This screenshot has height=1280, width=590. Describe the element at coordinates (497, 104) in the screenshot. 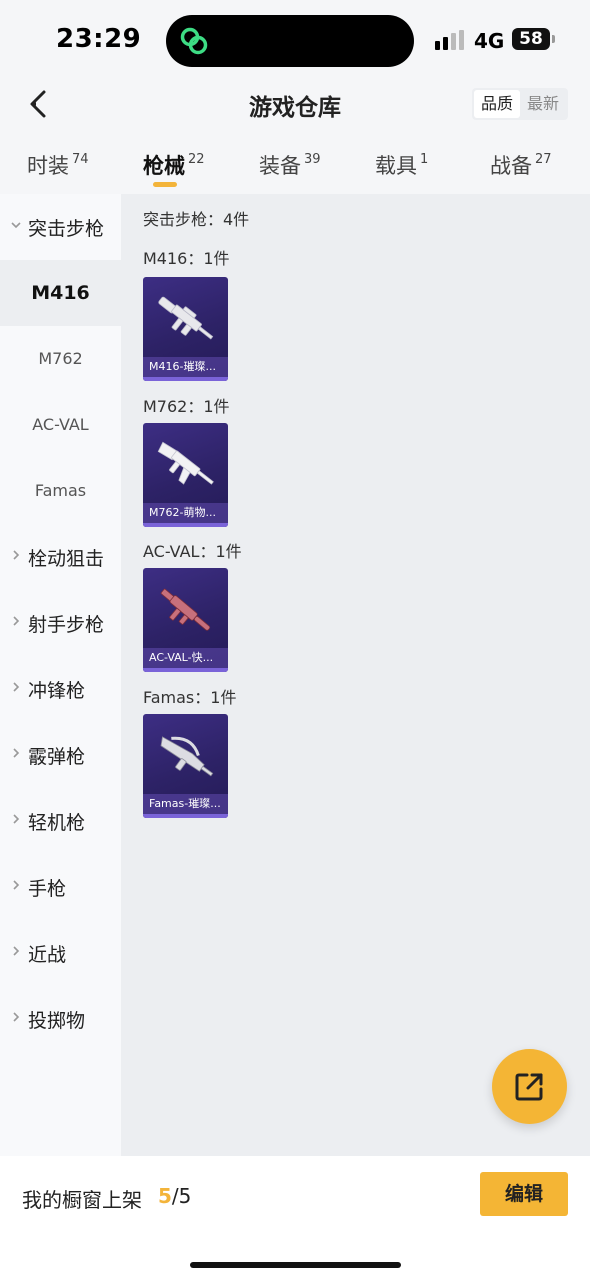

I see `sort-quality: 品质` at that location.